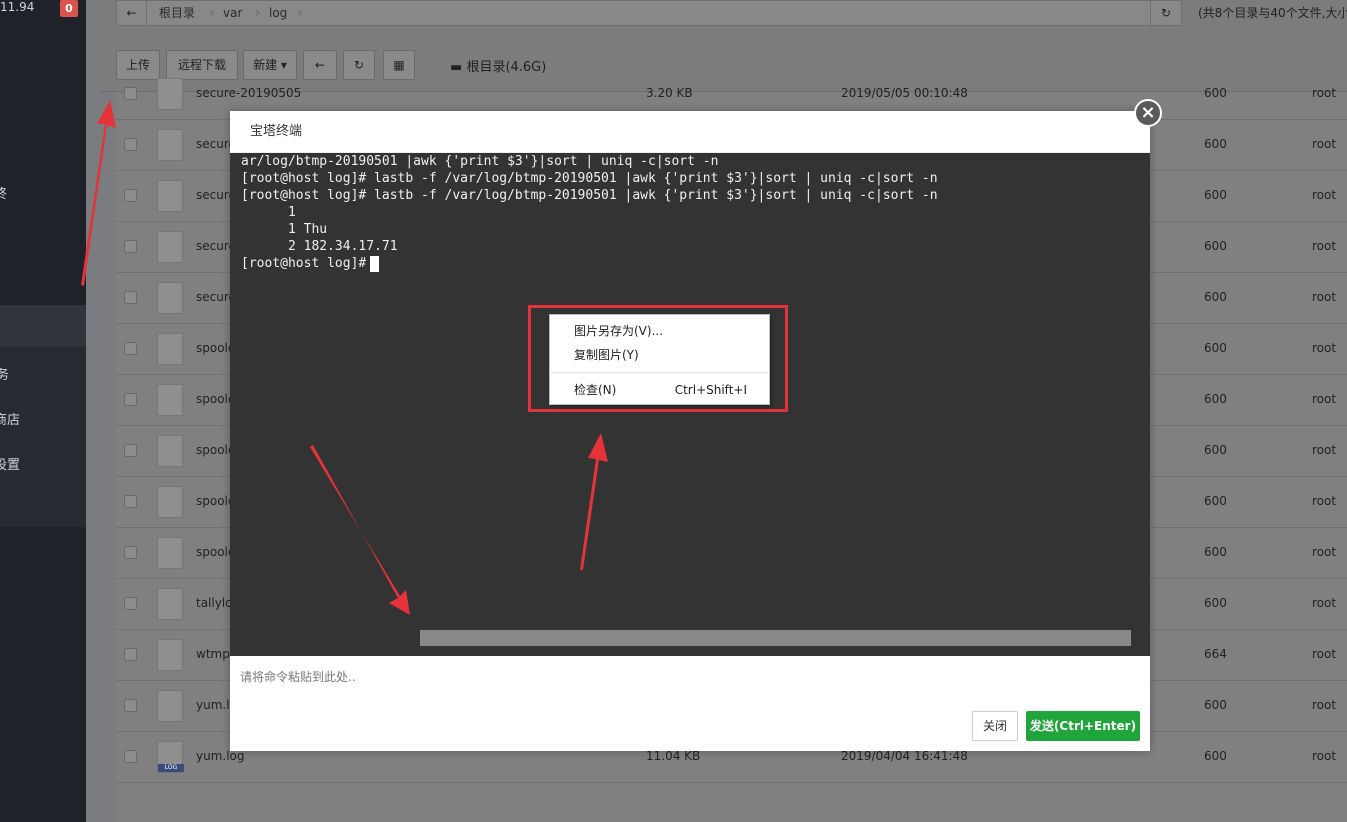 The height and width of the screenshot is (822, 1347). I want to click on close-icon: ×, so click(1148, 113).